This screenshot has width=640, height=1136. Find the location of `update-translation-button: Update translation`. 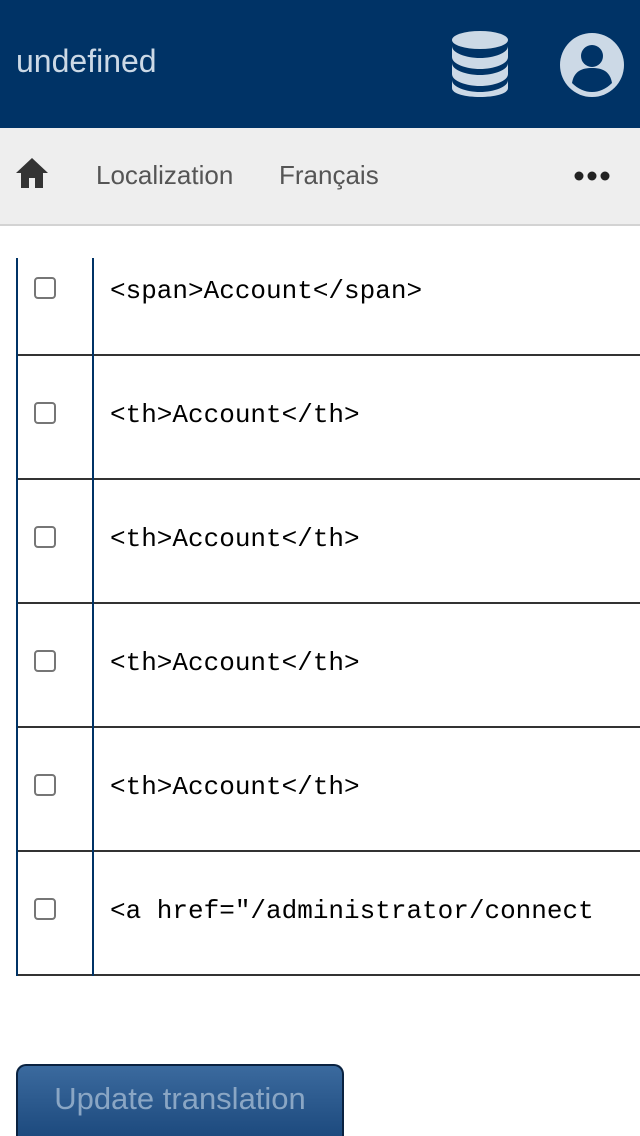

update-translation-button: Update translation is located at coordinates (180, 1100).